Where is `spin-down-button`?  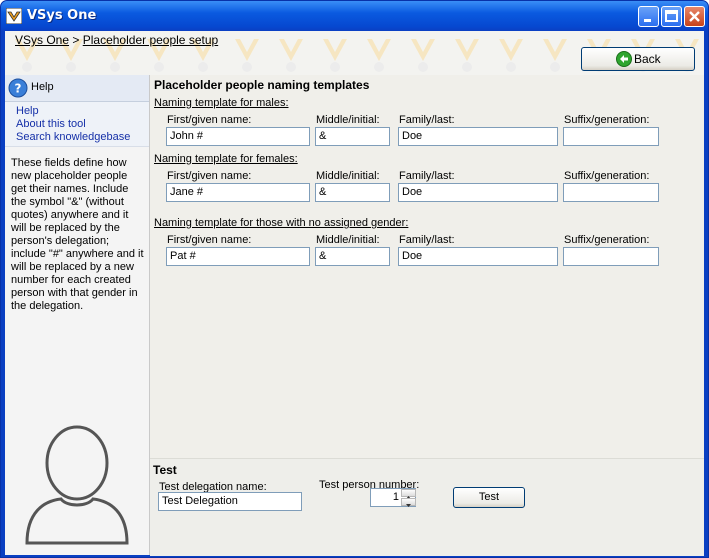 spin-down-button is located at coordinates (408, 502).